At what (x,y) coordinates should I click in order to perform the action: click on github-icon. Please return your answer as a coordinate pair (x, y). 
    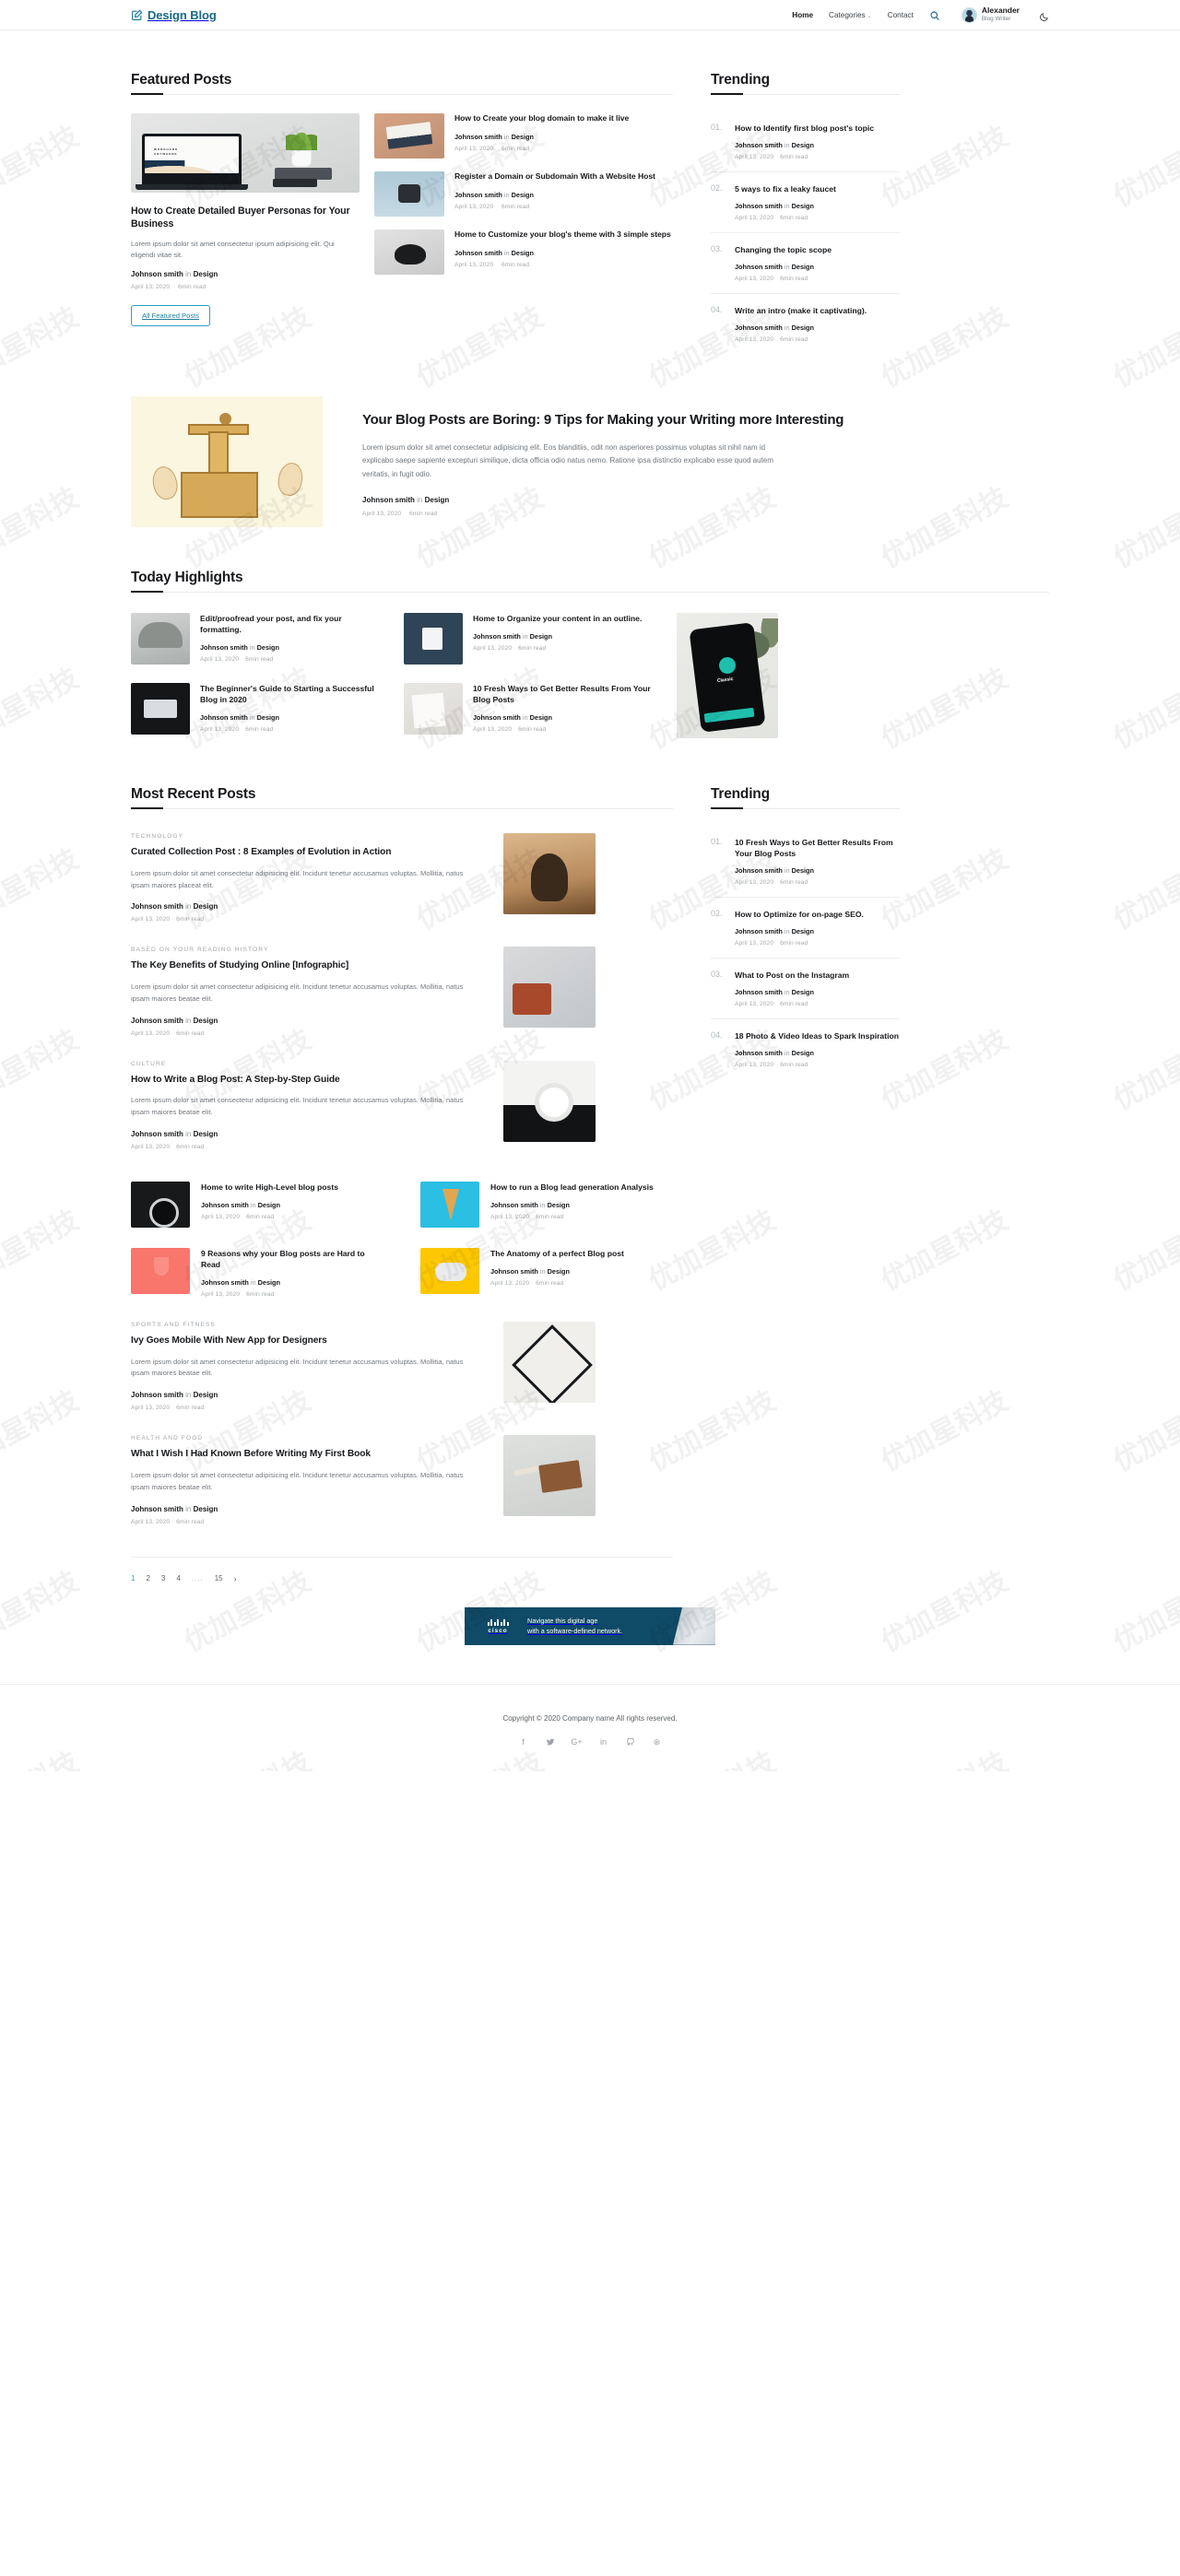
    Looking at the image, I should click on (630, 1742).